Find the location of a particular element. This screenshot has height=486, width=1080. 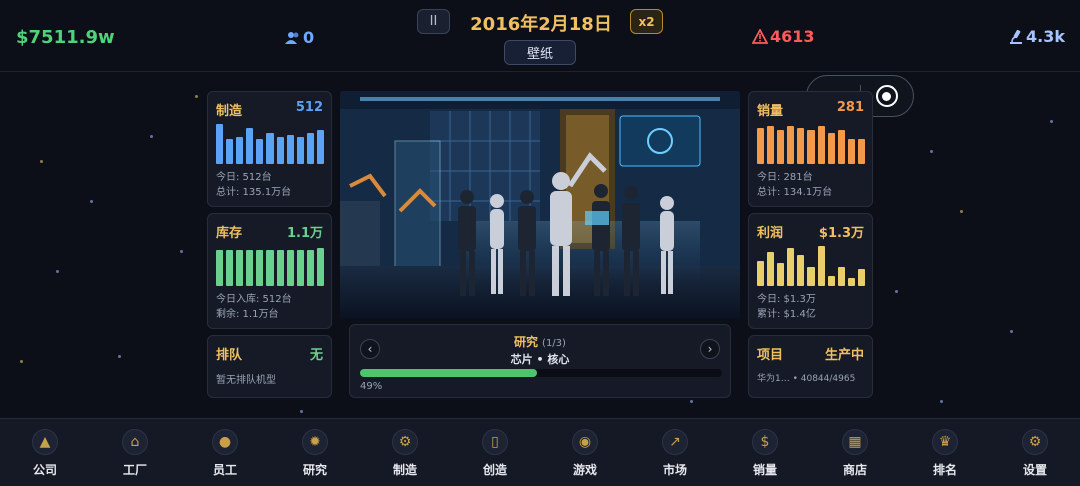

employee-icon: ● is located at coordinates (225, 442).